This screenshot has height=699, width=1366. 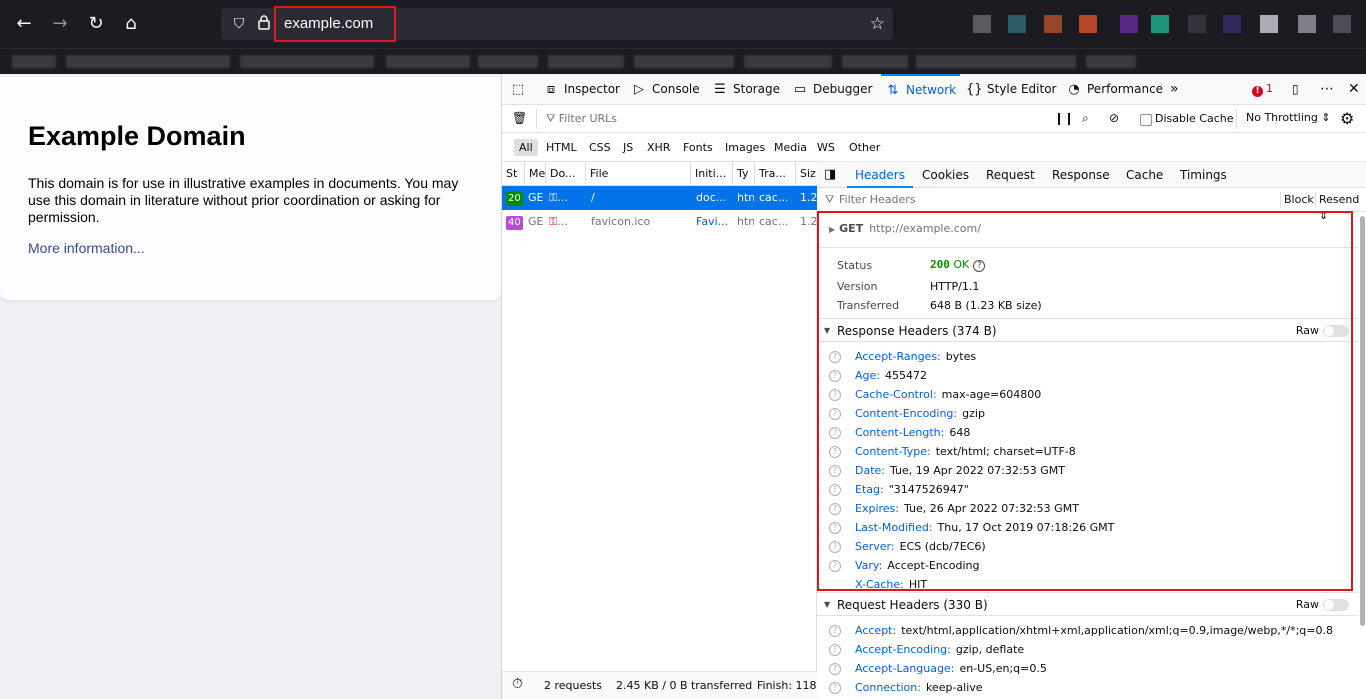 What do you see at coordinates (1088, 688) in the screenshot?
I see `header-row: ? Connection: keep-alive` at bounding box center [1088, 688].